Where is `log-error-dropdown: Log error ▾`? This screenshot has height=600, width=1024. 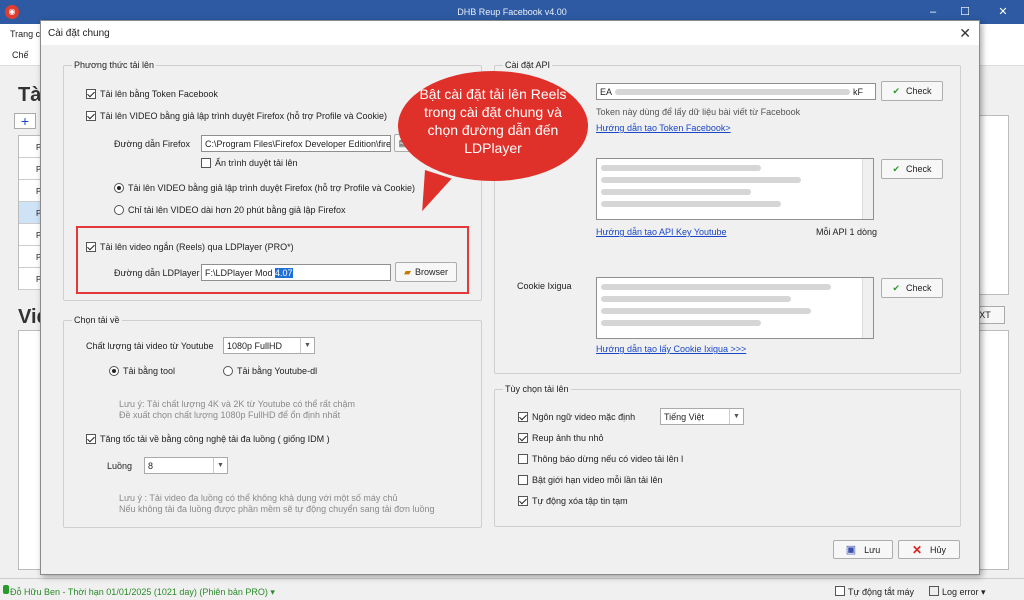 log-error-dropdown: Log error ▾ is located at coordinates (964, 592).